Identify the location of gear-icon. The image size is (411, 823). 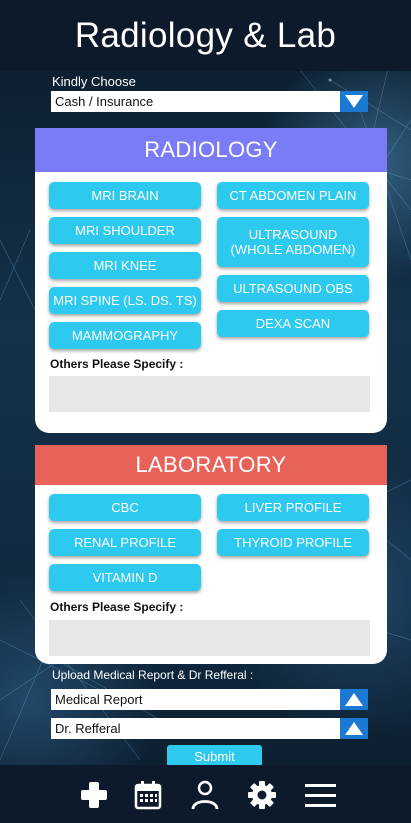
(262, 795).